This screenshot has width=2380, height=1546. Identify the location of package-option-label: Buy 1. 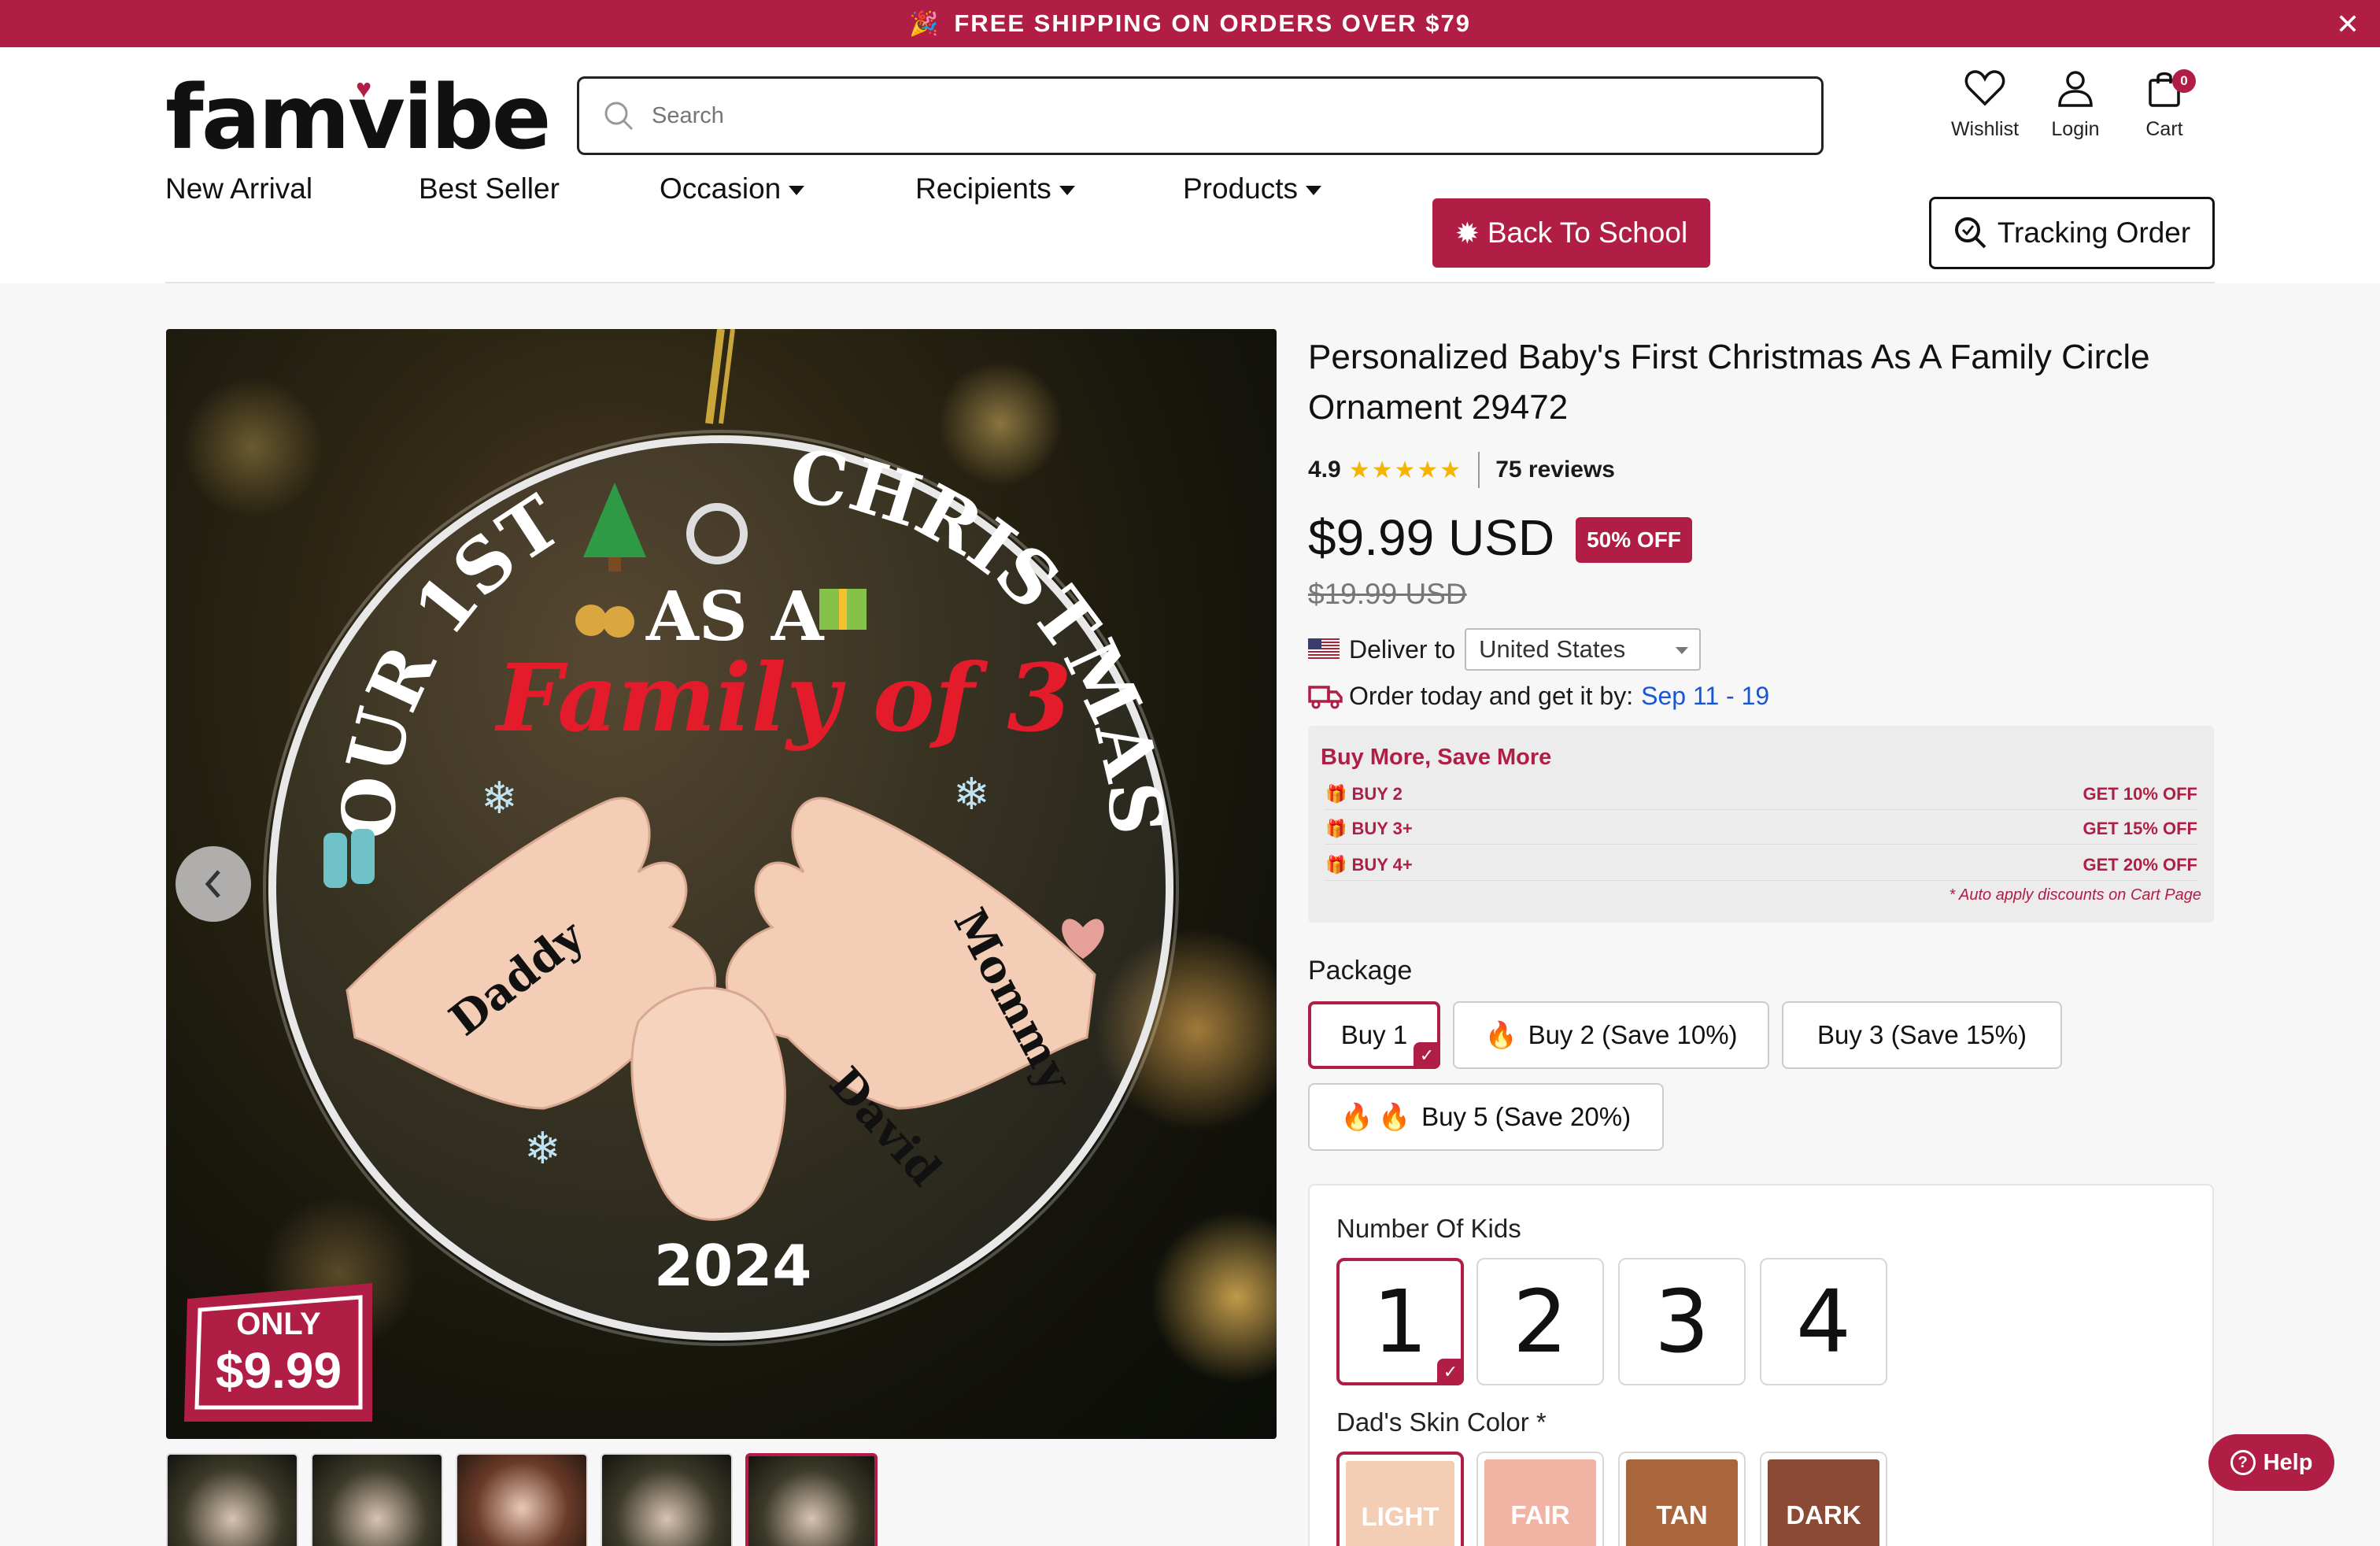
(1374, 1034).